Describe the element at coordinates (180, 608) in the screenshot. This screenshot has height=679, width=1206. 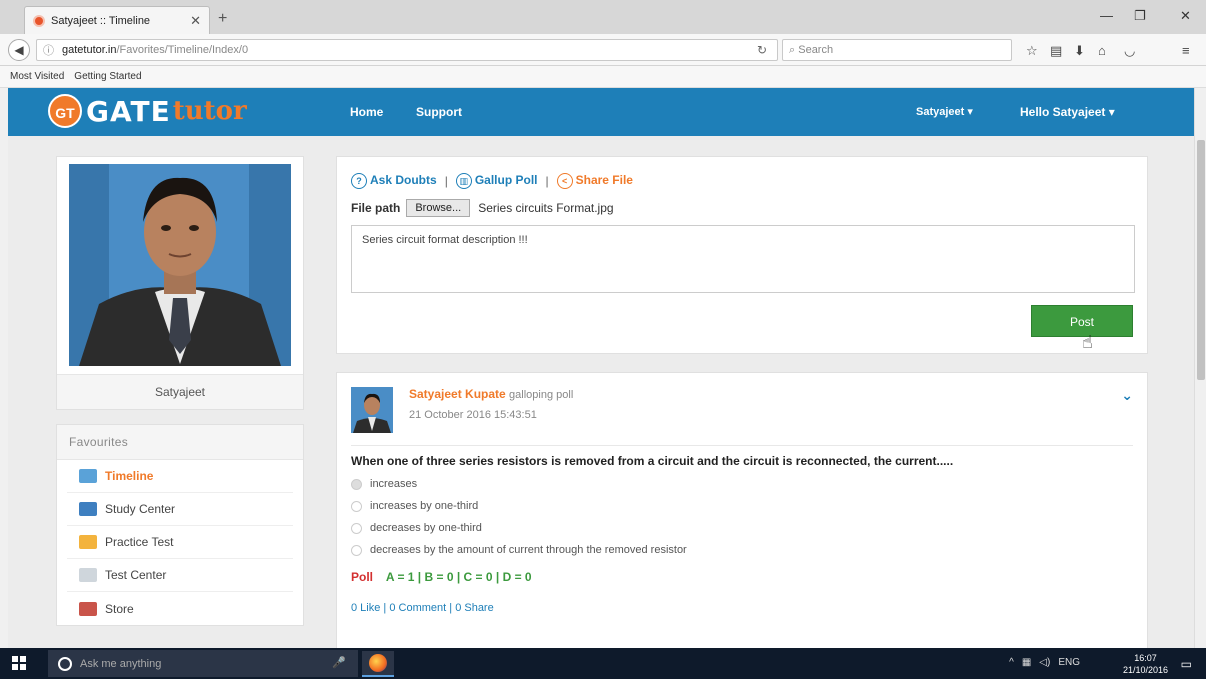
I see `fav-item-store: Store` at that location.